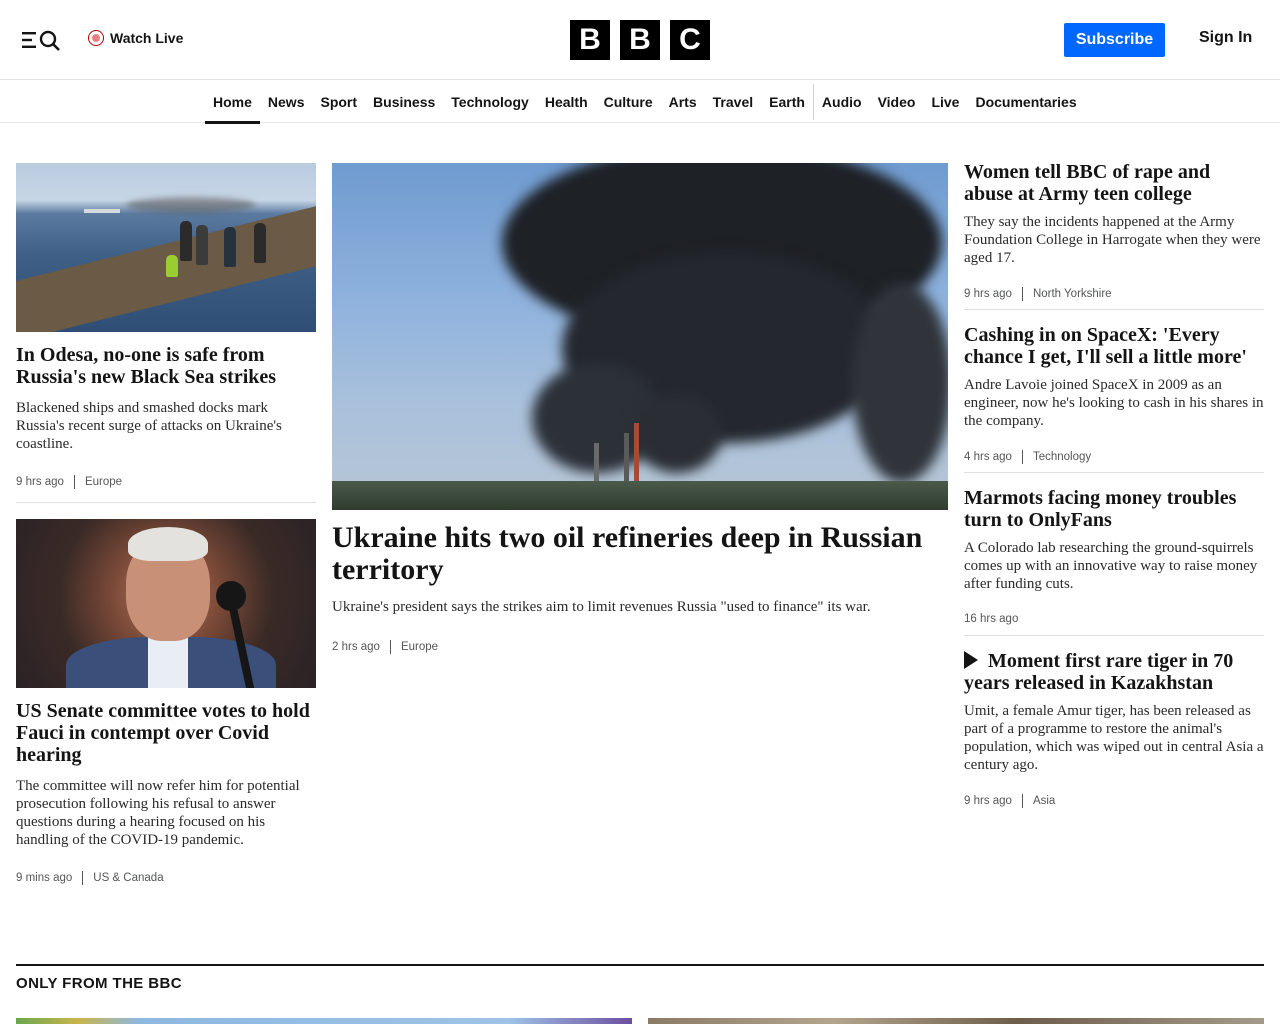 This screenshot has height=1024, width=1280. Describe the element at coordinates (166, 247) in the screenshot. I see `story-image-odesa` at that location.